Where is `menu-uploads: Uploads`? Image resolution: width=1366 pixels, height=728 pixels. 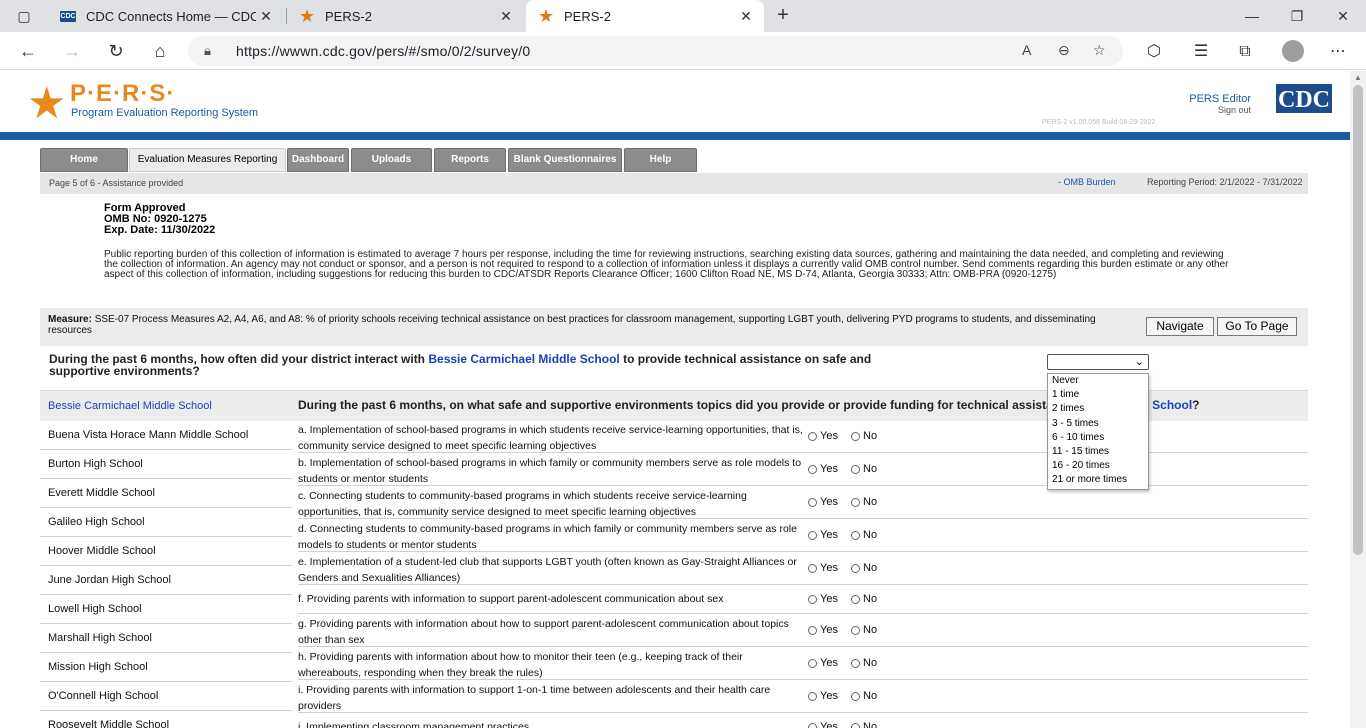 menu-uploads: Uploads is located at coordinates (391, 160).